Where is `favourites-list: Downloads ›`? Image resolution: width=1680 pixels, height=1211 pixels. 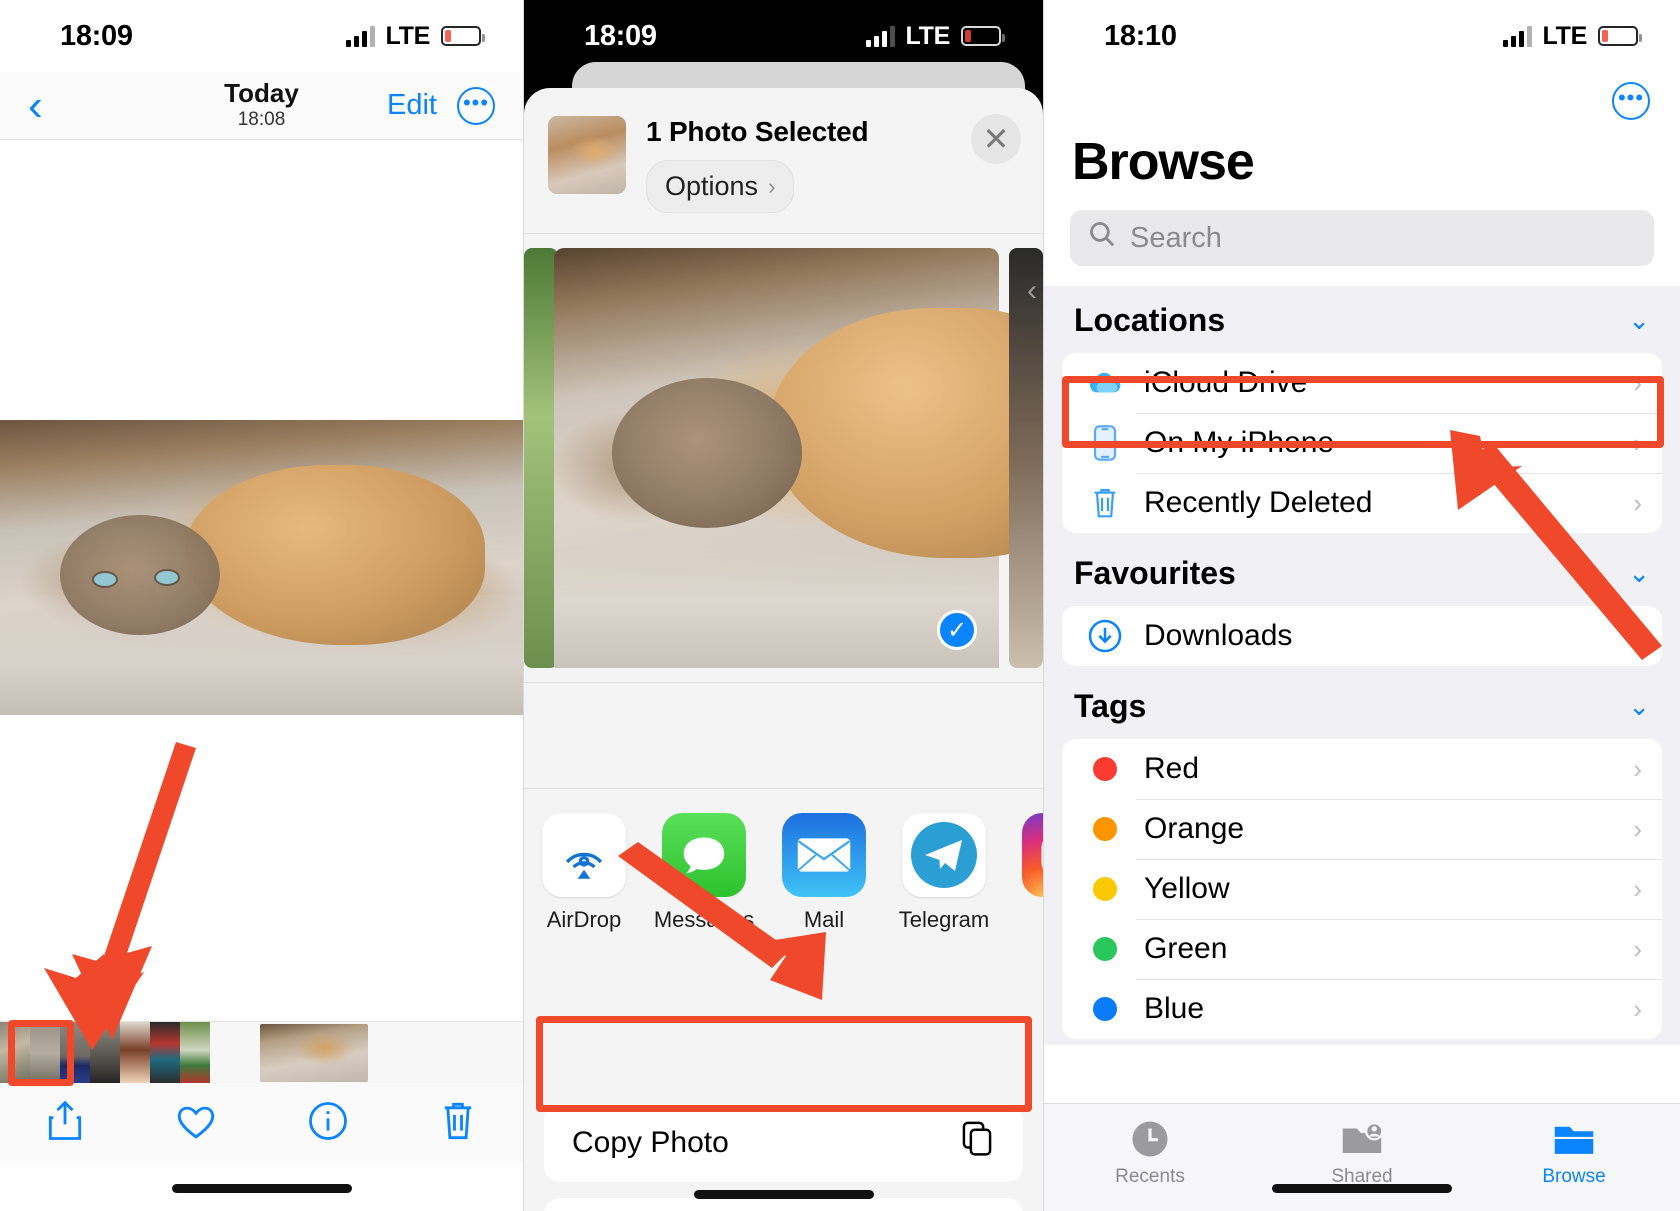 favourites-list: Downloads › is located at coordinates (1362, 636).